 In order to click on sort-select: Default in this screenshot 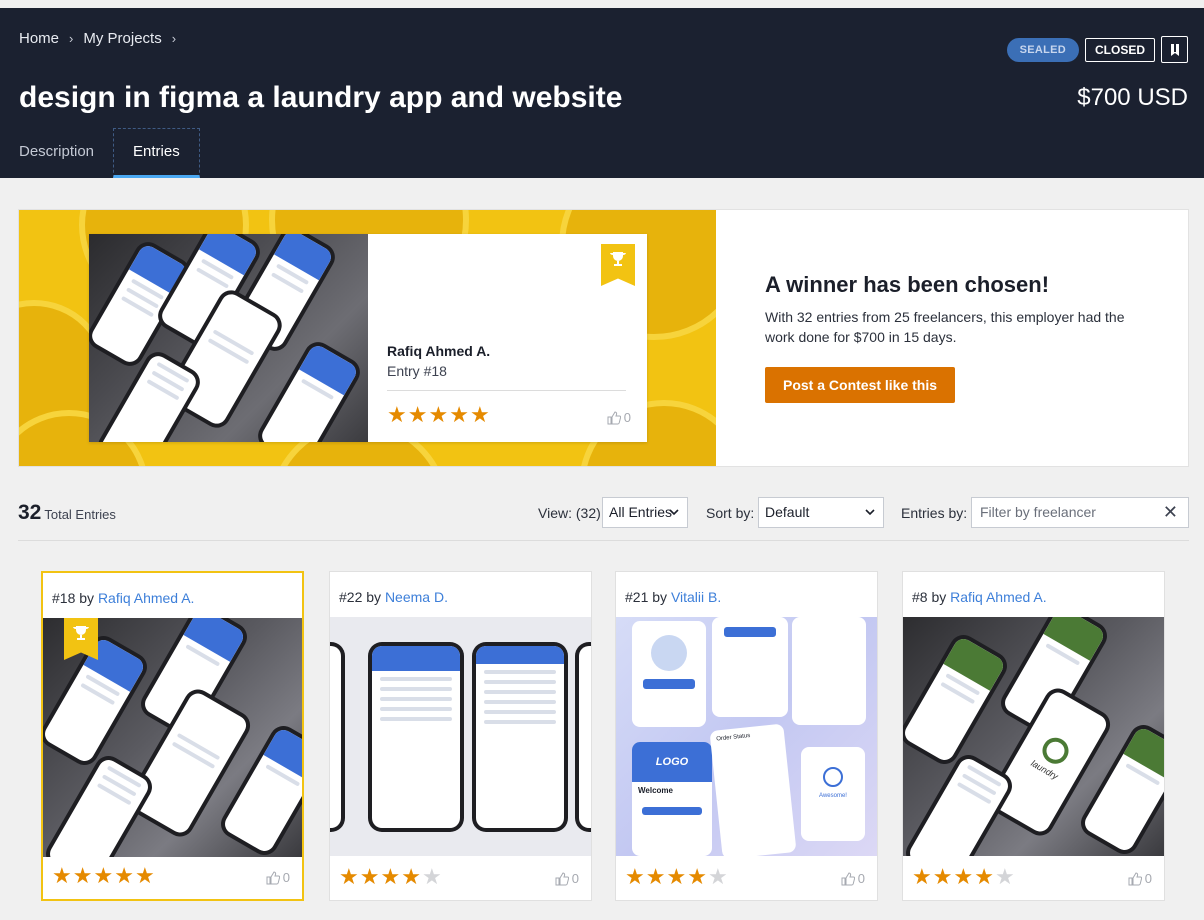, I will do `click(821, 512)`.